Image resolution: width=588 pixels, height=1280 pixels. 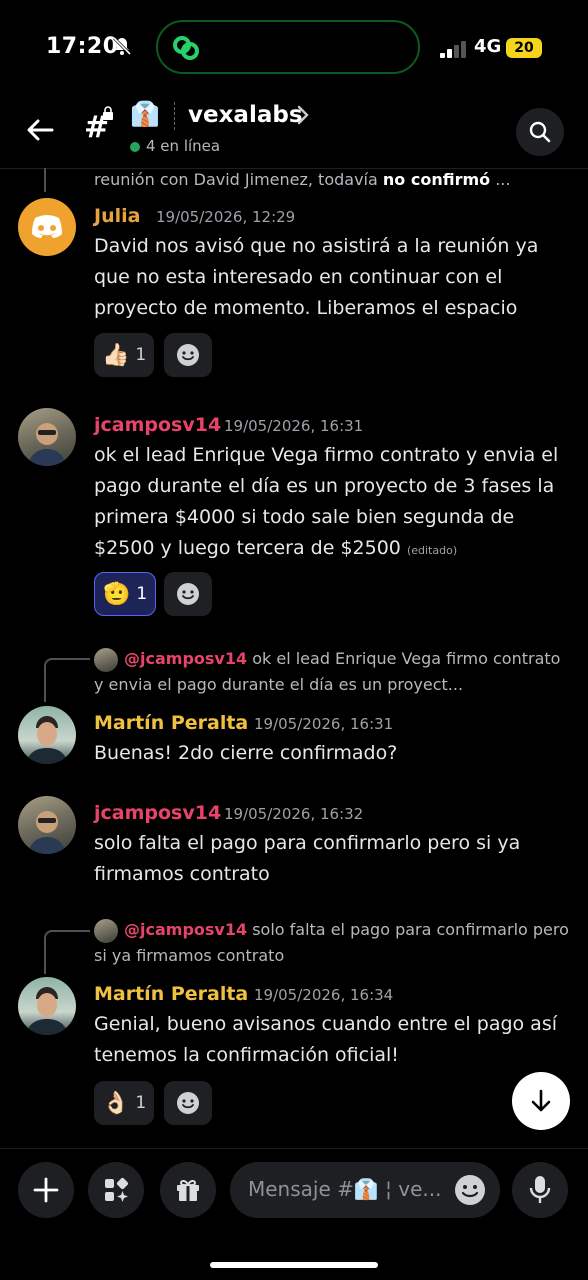 I want to click on discord-logo-icon, so click(x=47, y=226).